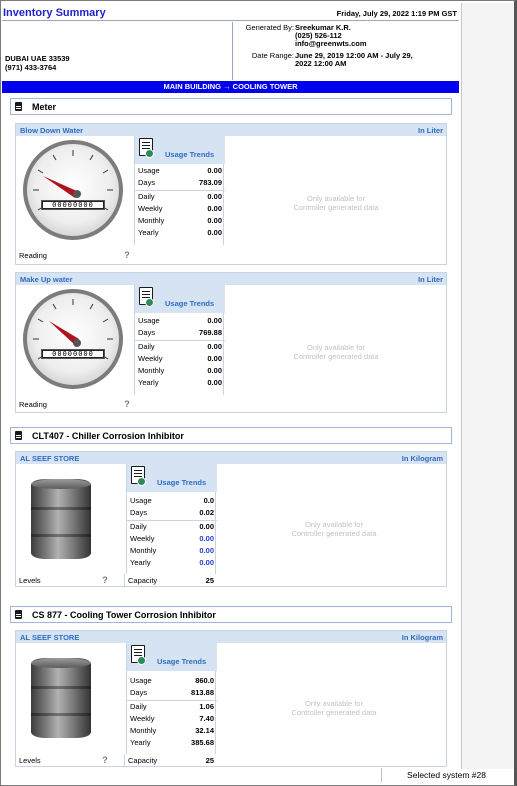 The height and width of the screenshot is (786, 517). I want to click on date-range-label: Date Range:, so click(272, 55).